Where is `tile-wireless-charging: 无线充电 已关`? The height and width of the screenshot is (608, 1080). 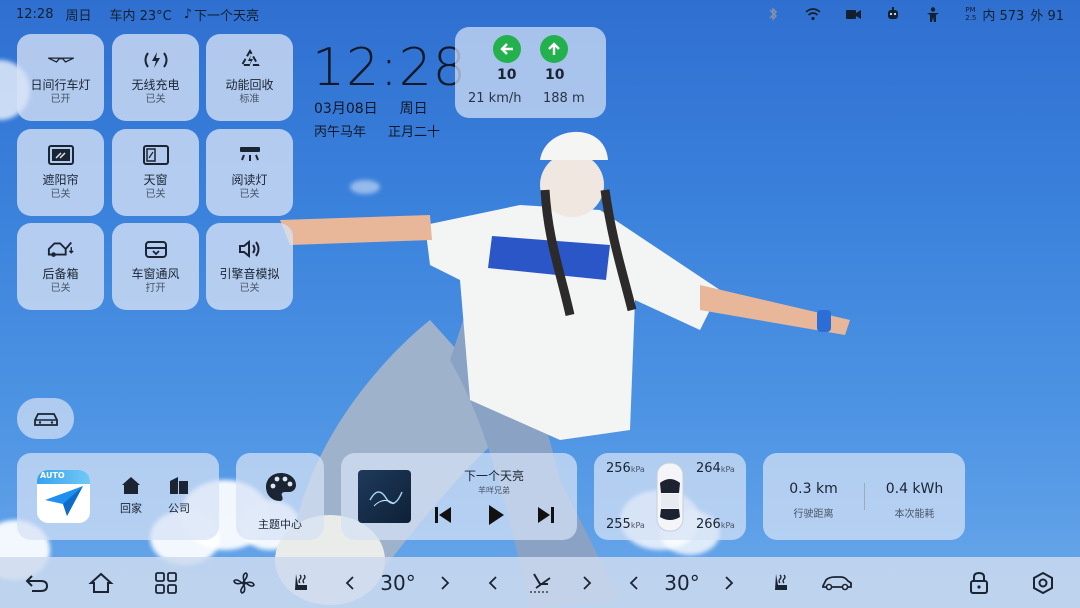
tile-wireless-charging: 无线充电 已关 is located at coordinates (155, 77).